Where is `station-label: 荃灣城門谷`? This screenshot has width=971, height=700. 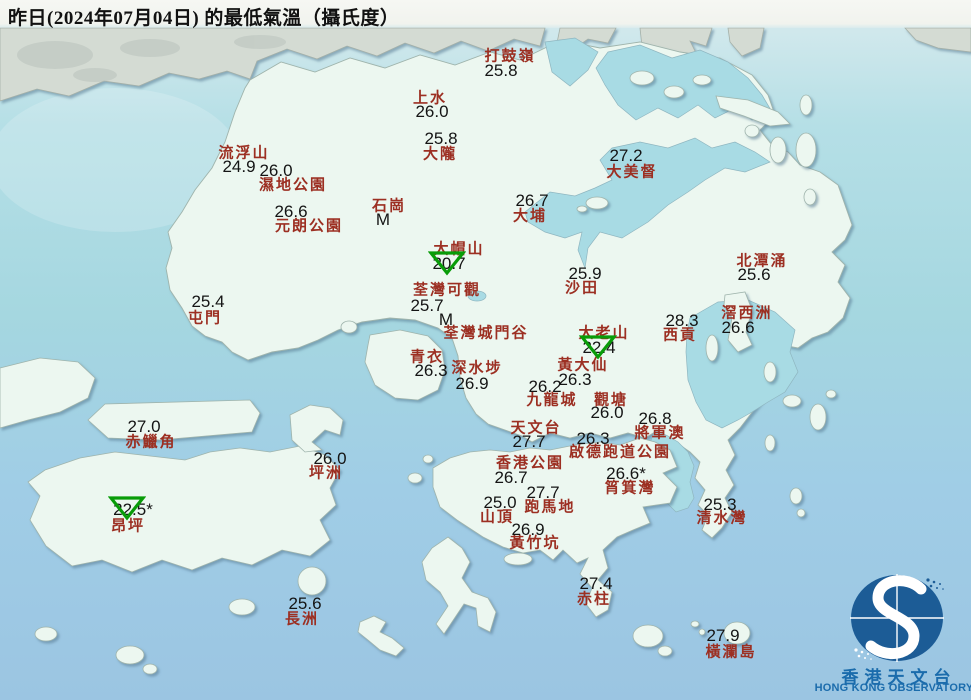
station-label: 荃灣城門谷 is located at coordinates (486, 333).